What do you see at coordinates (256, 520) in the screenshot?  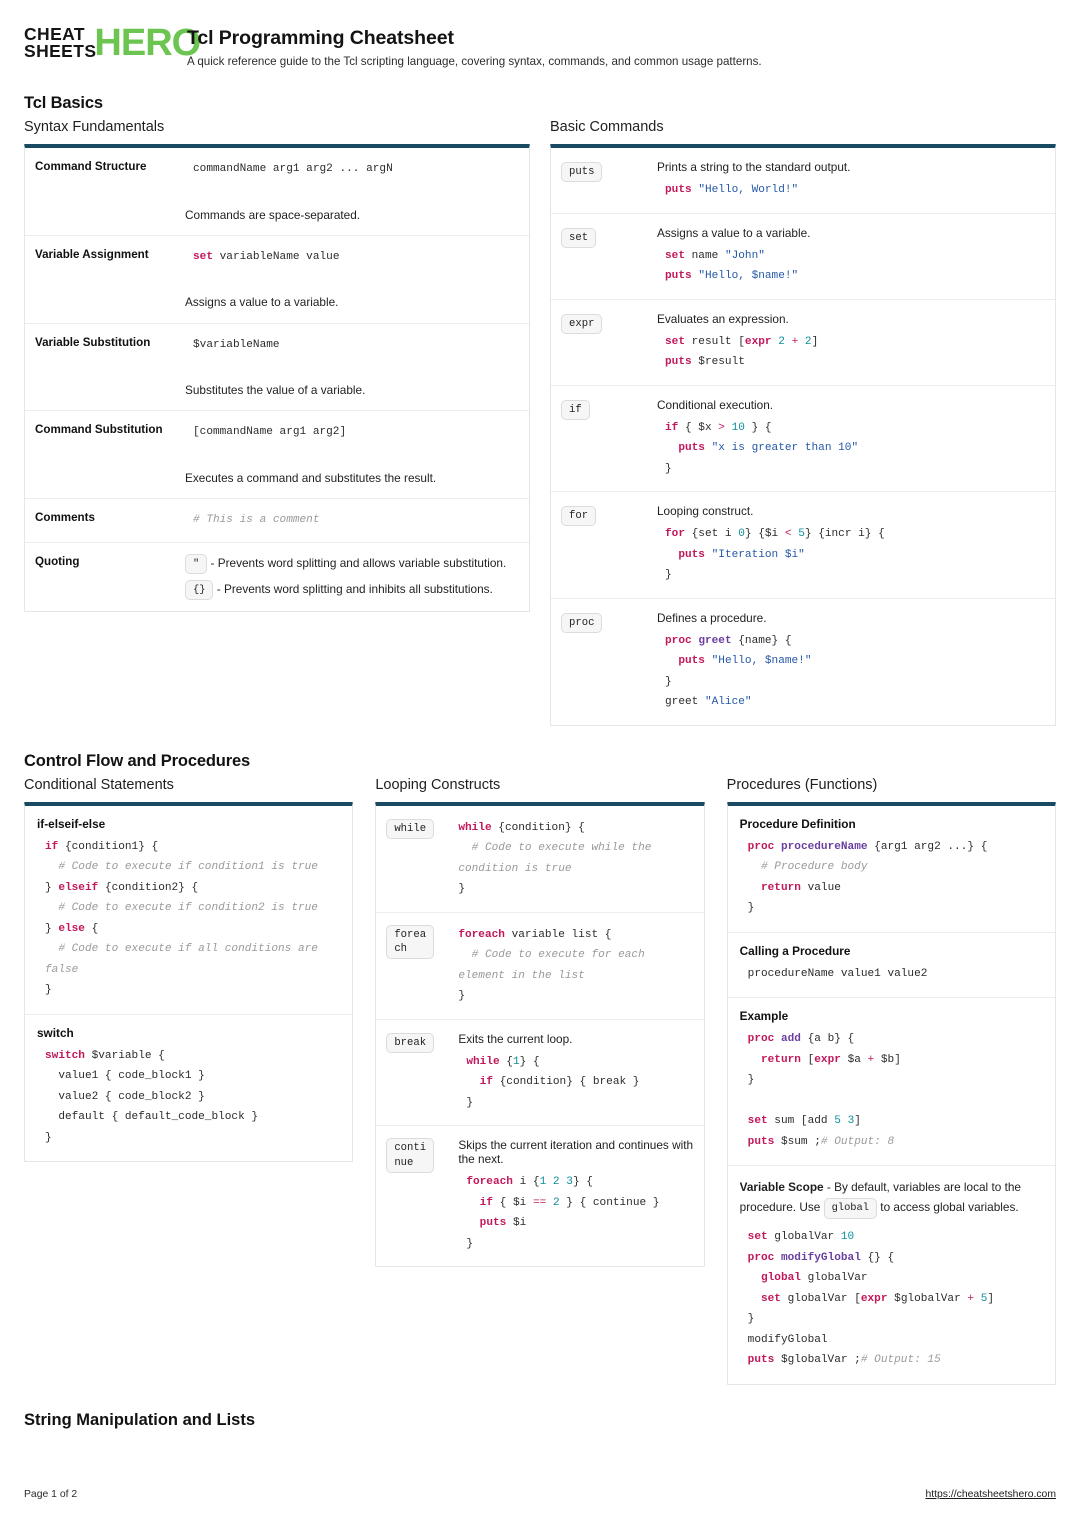 I see `code-comment: # This is a comment` at bounding box center [256, 520].